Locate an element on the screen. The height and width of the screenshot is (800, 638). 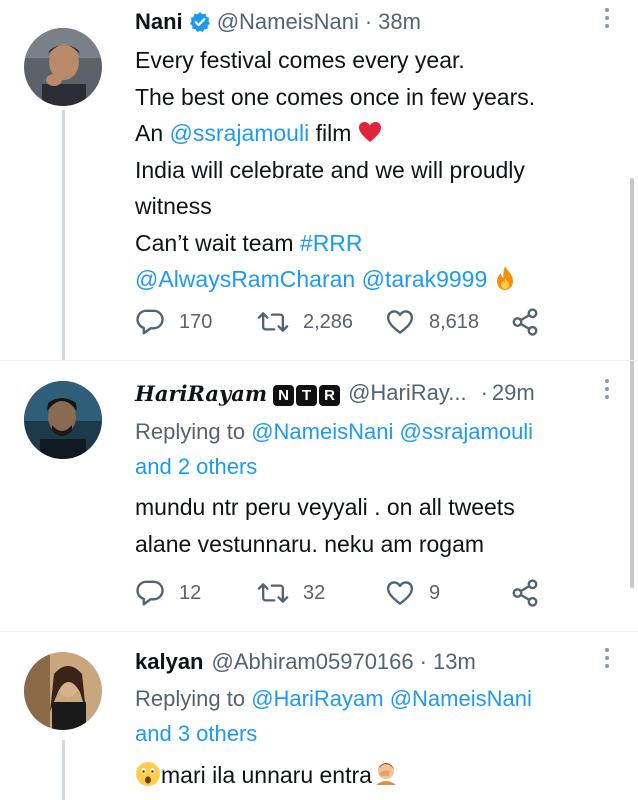
heart-emoji-icon is located at coordinates (369, 132).